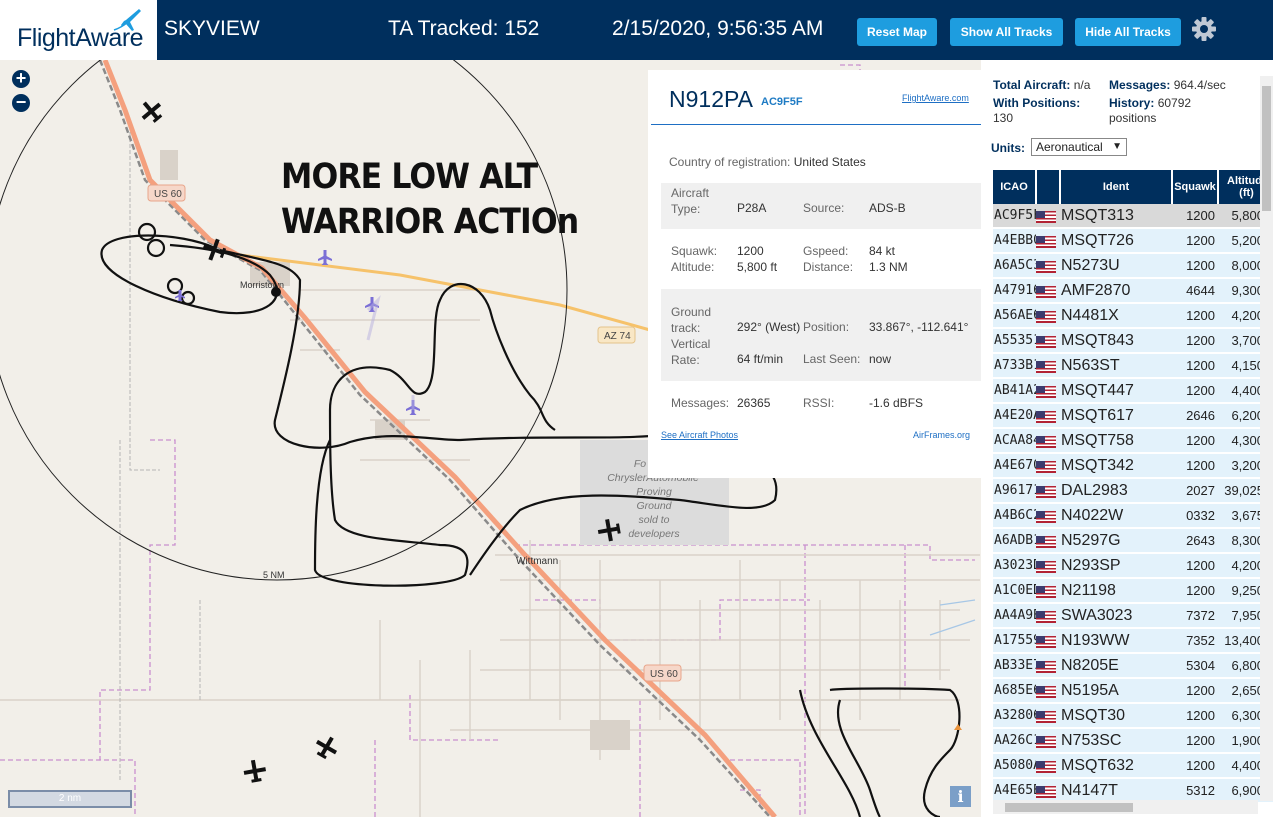  What do you see at coordinates (826, 327) in the screenshot?
I see `position-label: Position:` at bounding box center [826, 327].